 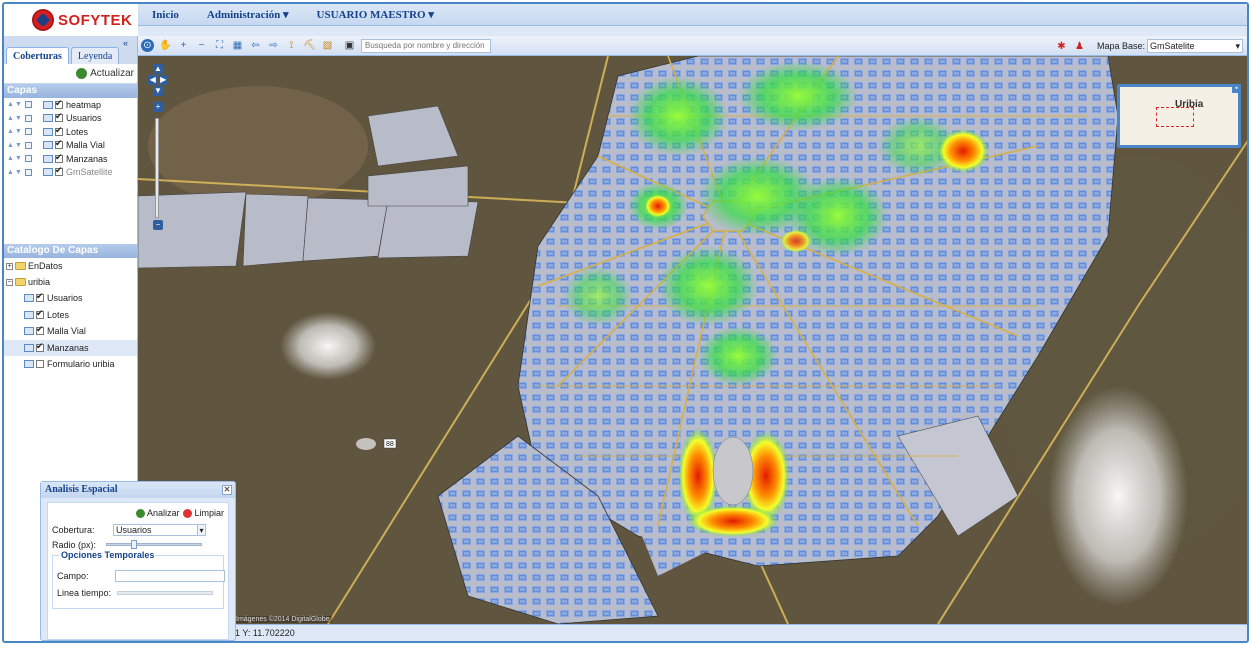 What do you see at coordinates (70, 315) in the screenshot?
I see `tree-item: Lotes` at bounding box center [70, 315].